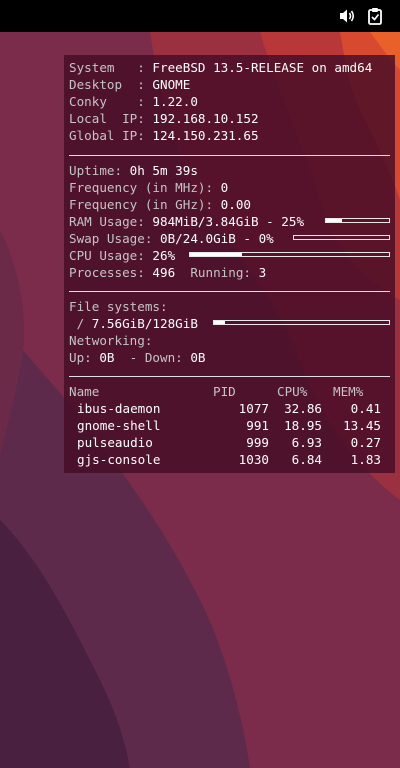 The image size is (400, 768). Describe the element at coordinates (216, 254) in the screenshot. I see `cpu-usage-fill` at that location.